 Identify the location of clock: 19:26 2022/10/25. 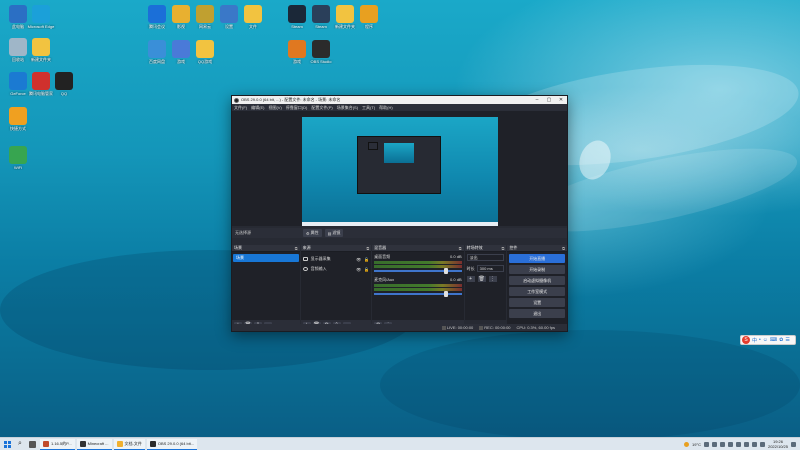
(778, 444).